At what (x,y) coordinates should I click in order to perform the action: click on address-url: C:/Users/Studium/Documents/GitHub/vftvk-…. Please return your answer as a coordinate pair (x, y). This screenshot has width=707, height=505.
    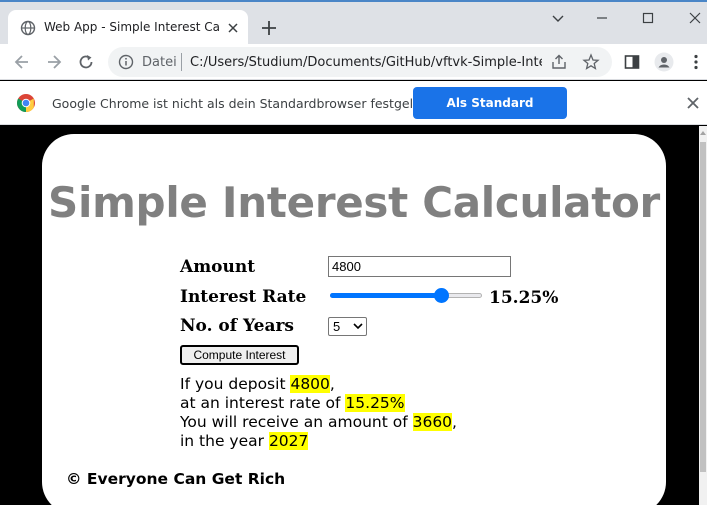
    Looking at the image, I should click on (366, 62).